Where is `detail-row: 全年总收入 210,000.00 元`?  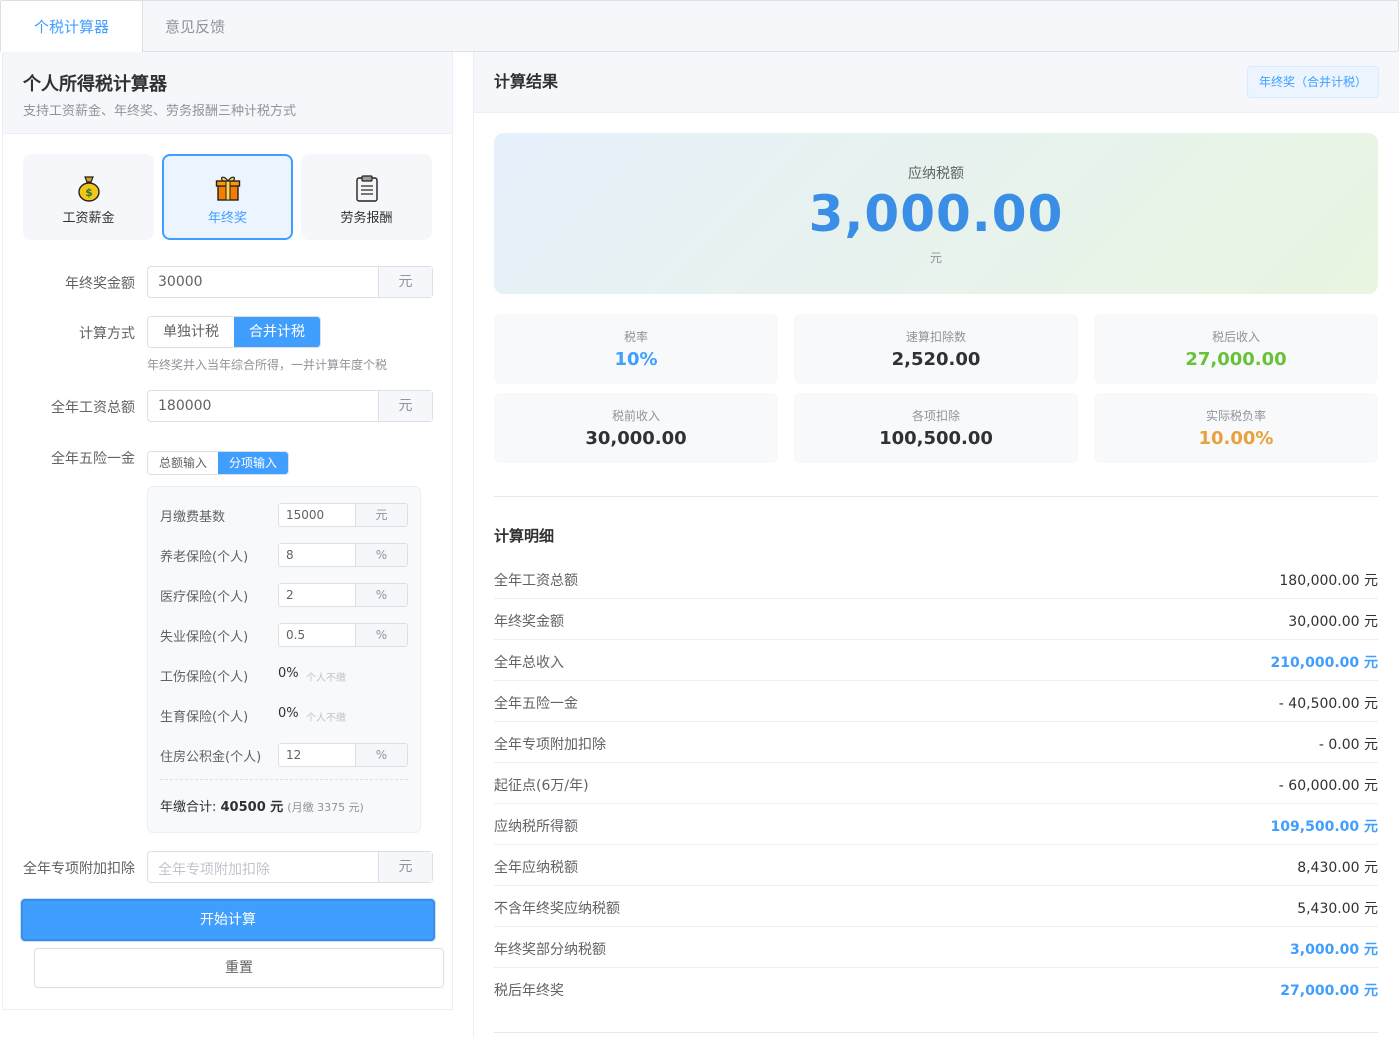
detail-row: 全年总收入 210,000.00 元 is located at coordinates (936, 660).